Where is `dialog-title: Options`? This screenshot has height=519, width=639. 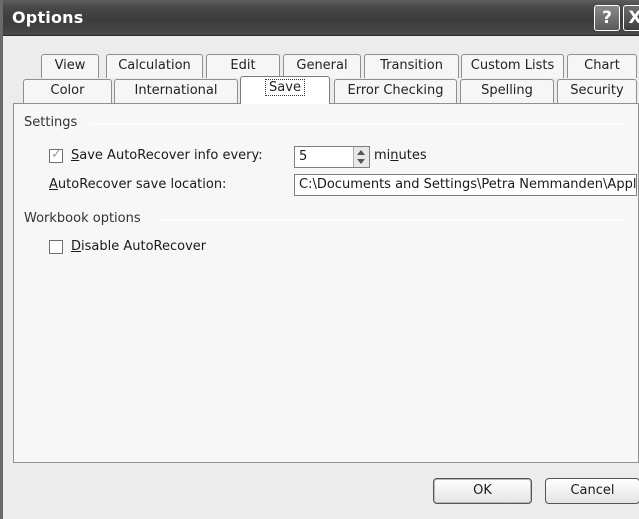
dialog-title: Options is located at coordinates (48, 17).